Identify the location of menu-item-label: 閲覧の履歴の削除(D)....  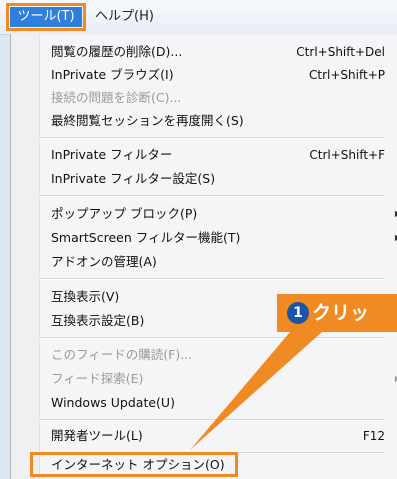
(117, 51).